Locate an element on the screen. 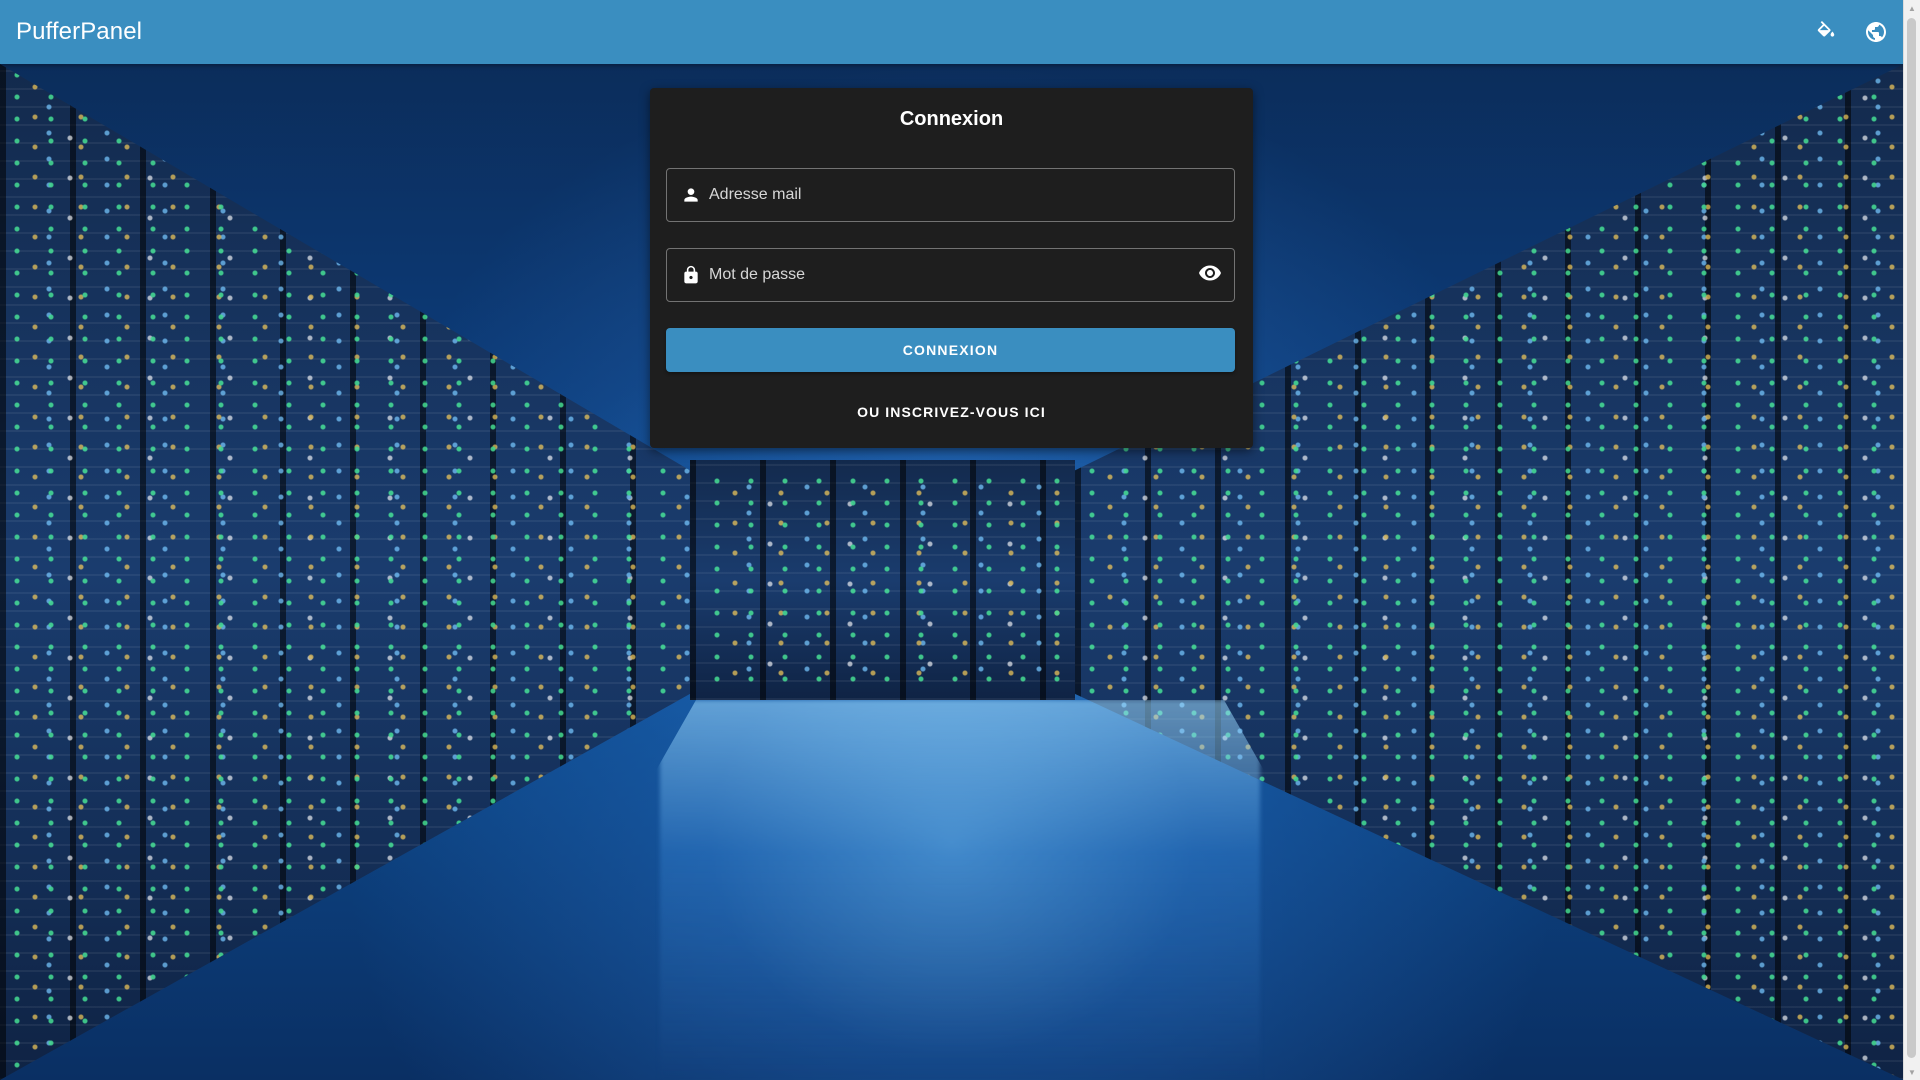 The image size is (1920, 1080). top-app-bar: PufferPanel is located at coordinates (952, 32).